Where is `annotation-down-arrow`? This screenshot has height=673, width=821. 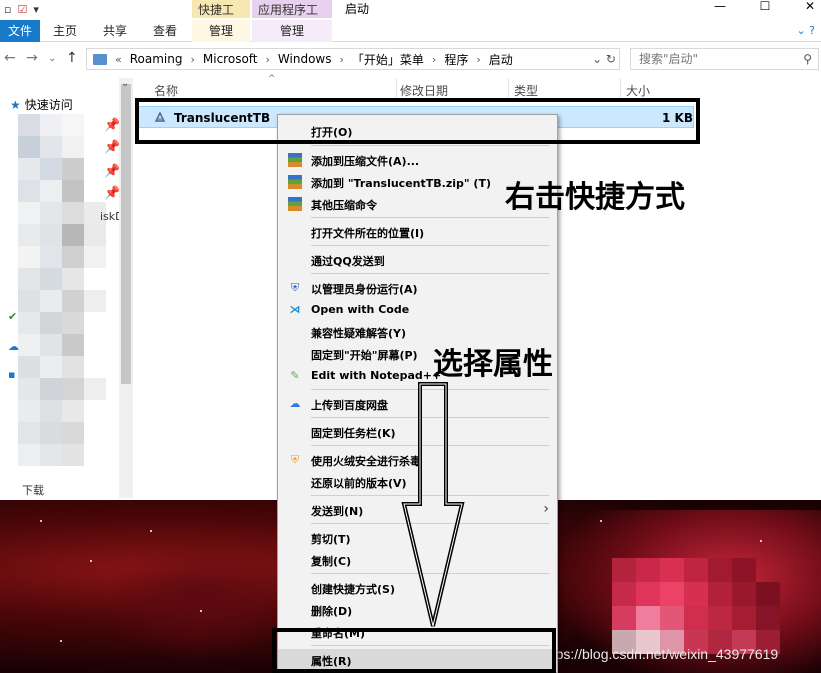
annotation-down-arrow is located at coordinates (433, 504).